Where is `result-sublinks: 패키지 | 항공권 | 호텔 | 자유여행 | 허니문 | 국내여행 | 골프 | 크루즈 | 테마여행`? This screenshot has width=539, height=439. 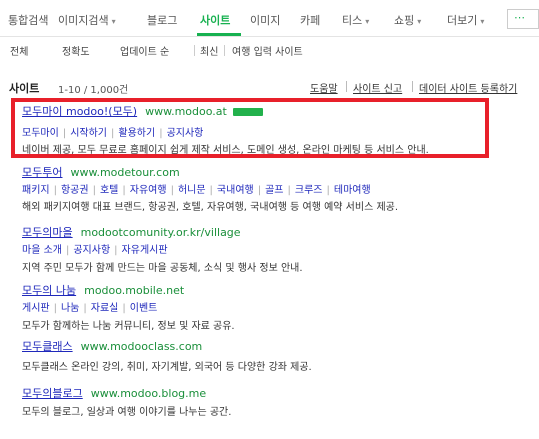 result-sublinks: 패키지 | 항공권 | 호텔 | 자유여행 | 허니문 | 국내여행 | 골프 | 크루즈 | 테마여행 is located at coordinates (196, 190).